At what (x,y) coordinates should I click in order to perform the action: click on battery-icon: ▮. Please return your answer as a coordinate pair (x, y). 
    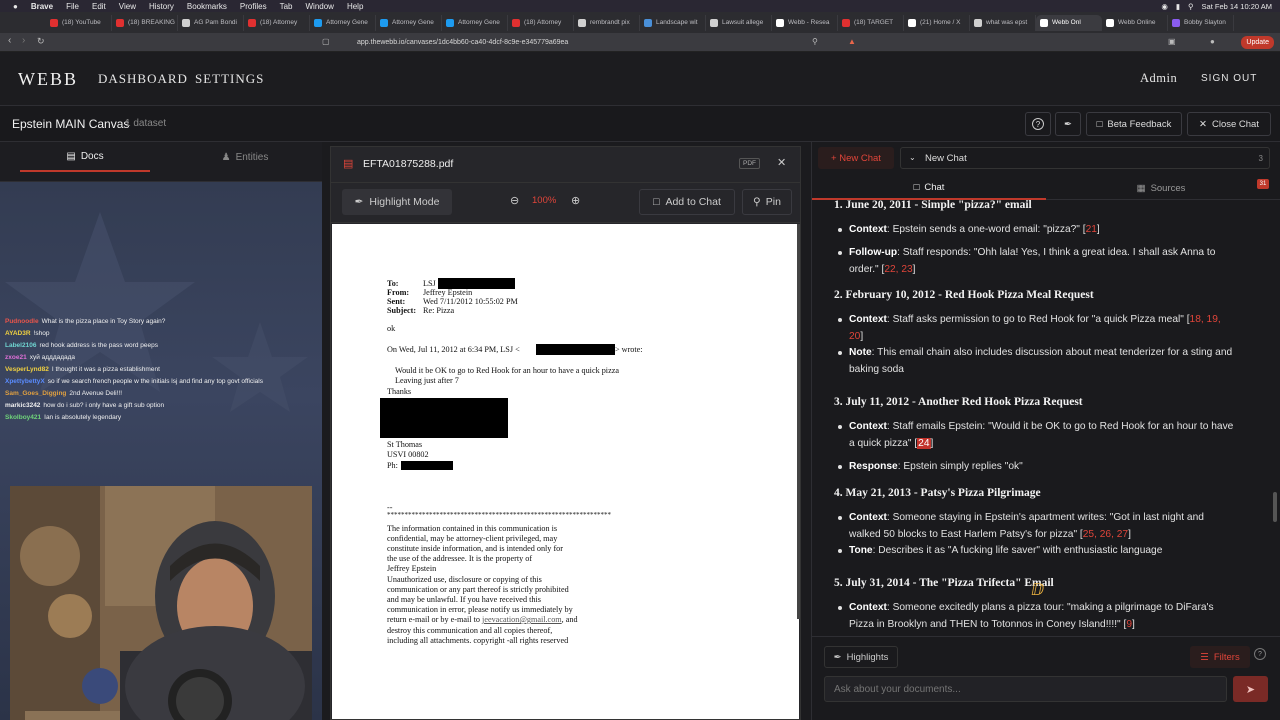
    Looking at the image, I should click on (1178, 6).